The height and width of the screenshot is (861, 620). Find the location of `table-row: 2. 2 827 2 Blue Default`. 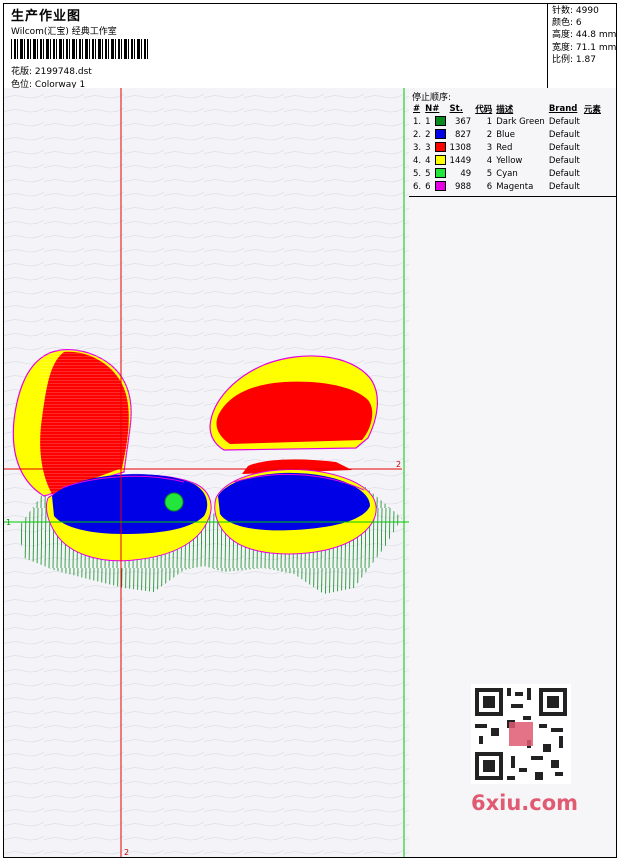

table-row: 2. 2 827 2 Blue Default is located at coordinates (507, 134).